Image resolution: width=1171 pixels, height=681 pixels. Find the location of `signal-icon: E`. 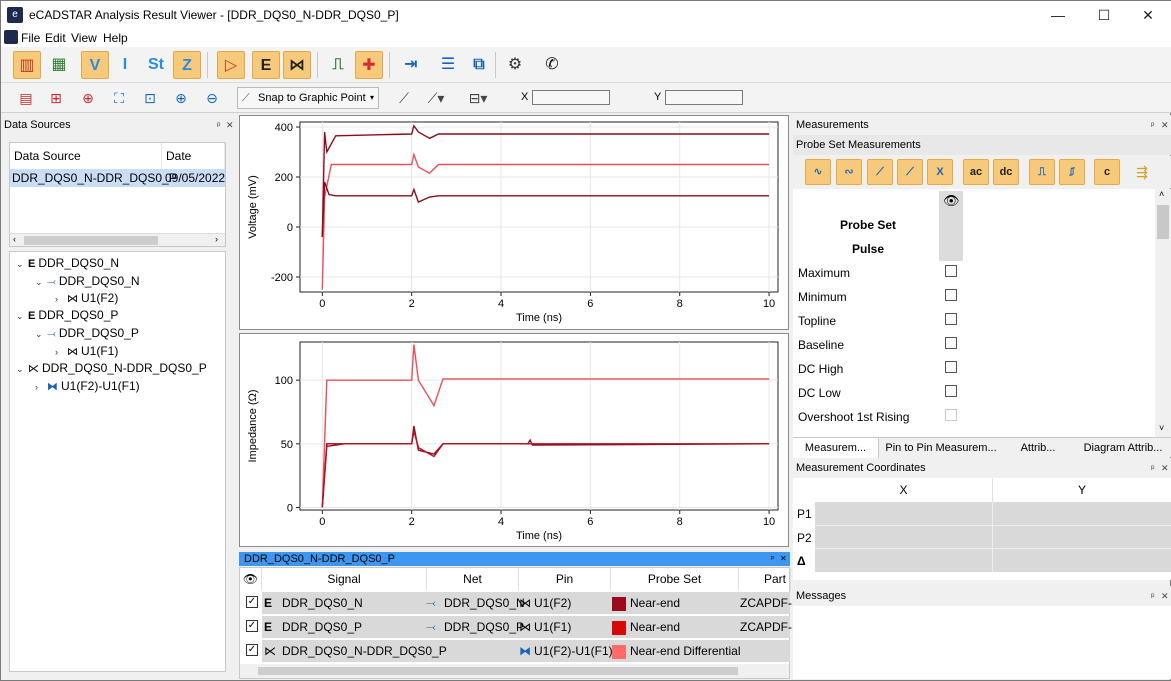

signal-icon: E is located at coordinates (266, 65).